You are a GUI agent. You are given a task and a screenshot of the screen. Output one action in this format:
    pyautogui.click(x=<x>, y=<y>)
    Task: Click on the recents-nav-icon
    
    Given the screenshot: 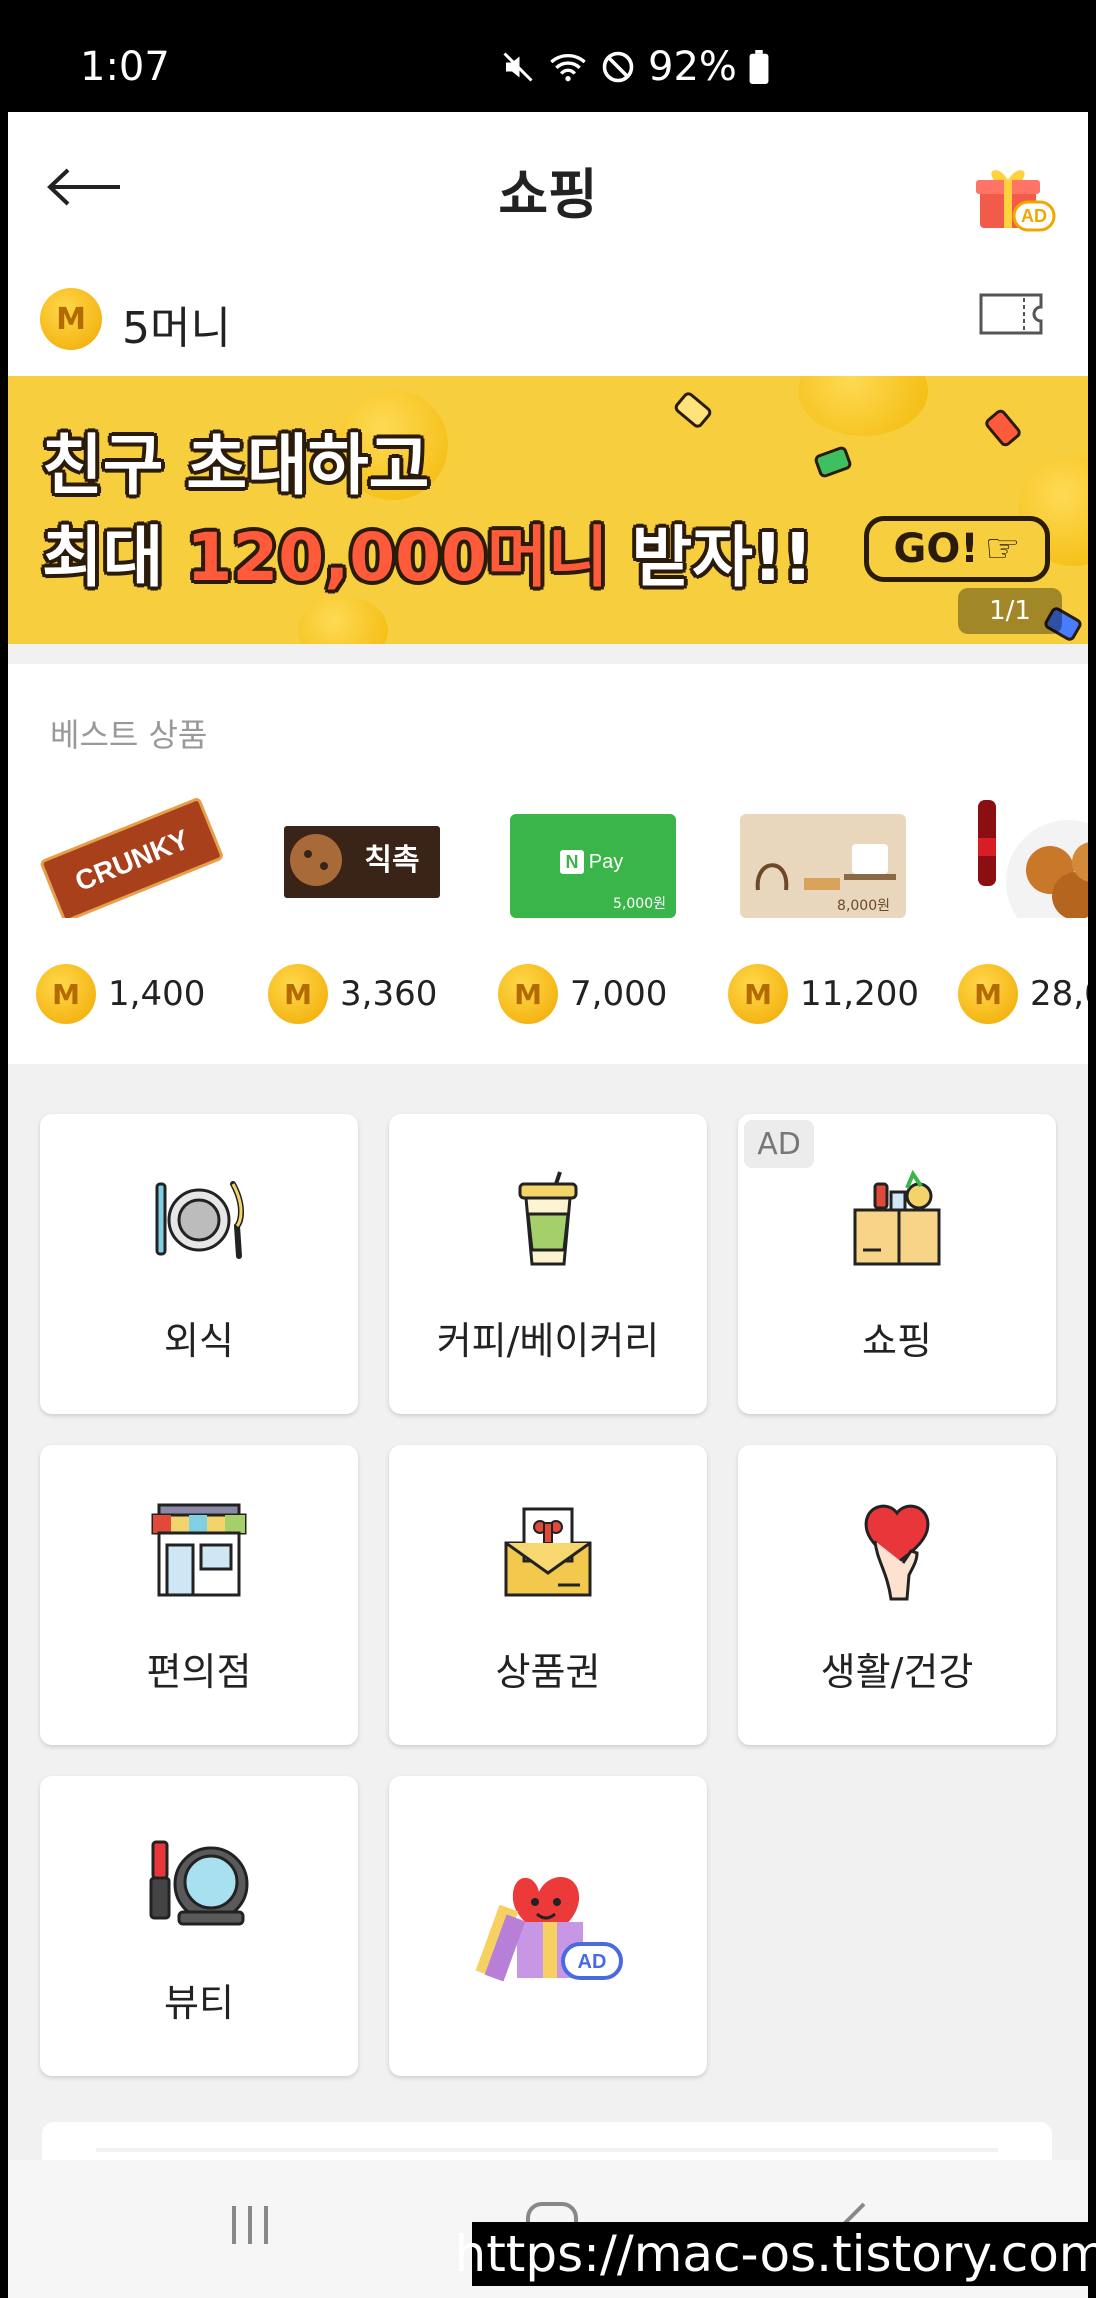 What is the action you would take?
    pyautogui.click(x=250, y=2225)
    